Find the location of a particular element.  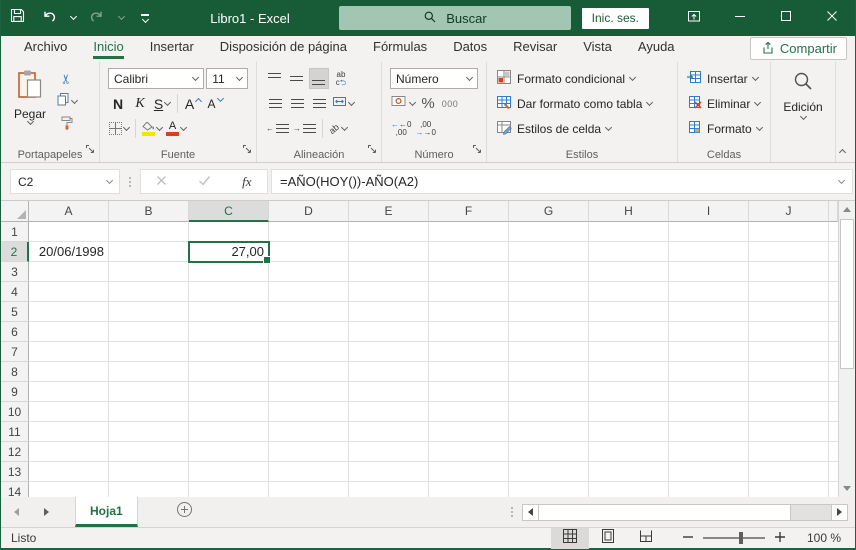

cell-A9 is located at coordinates (69, 392).